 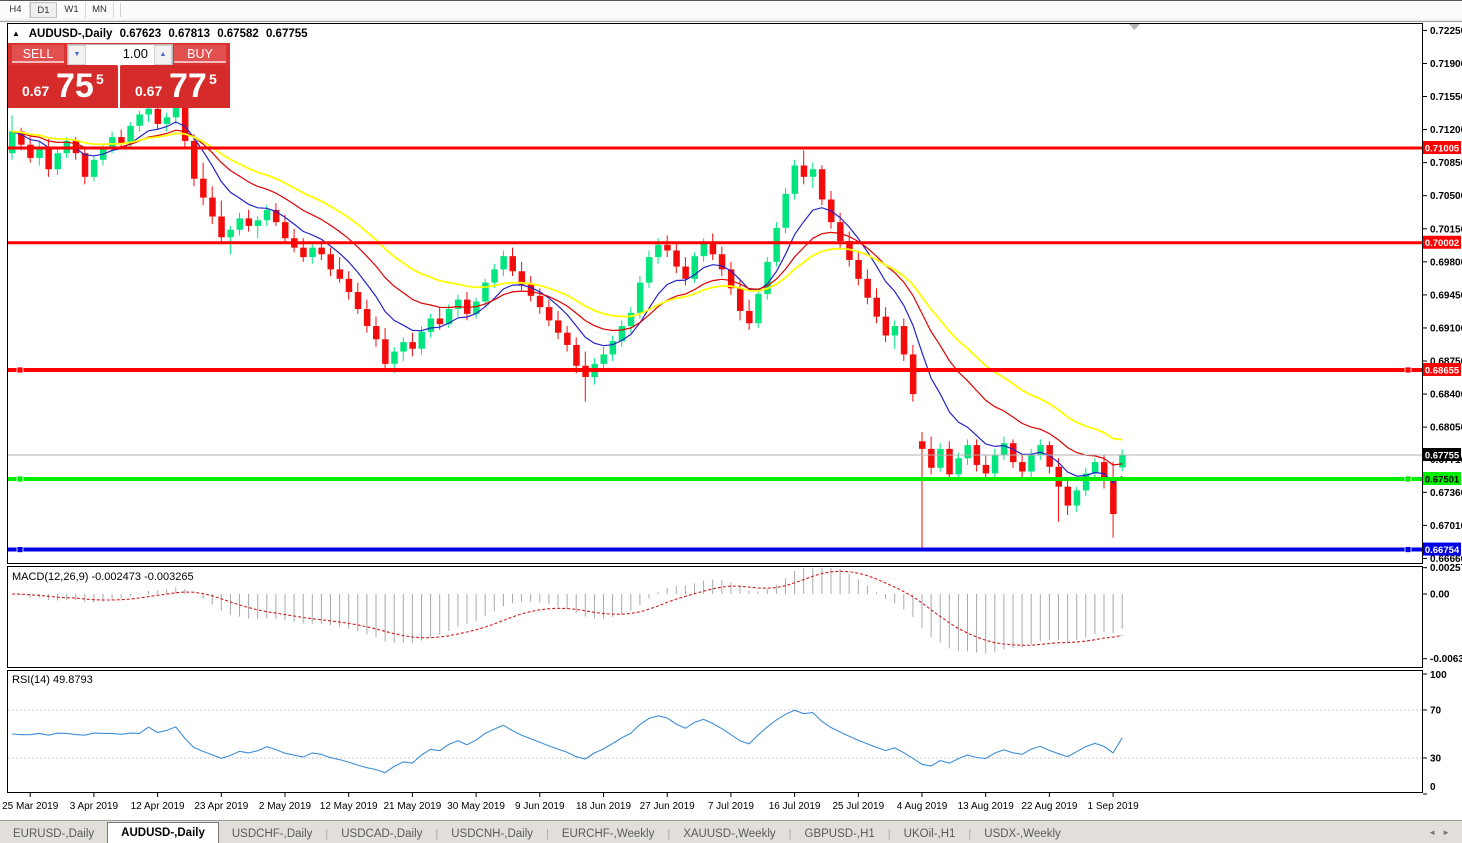 What do you see at coordinates (189, 34) in the screenshot?
I see `ohlc-high: 0.67813` at bounding box center [189, 34].